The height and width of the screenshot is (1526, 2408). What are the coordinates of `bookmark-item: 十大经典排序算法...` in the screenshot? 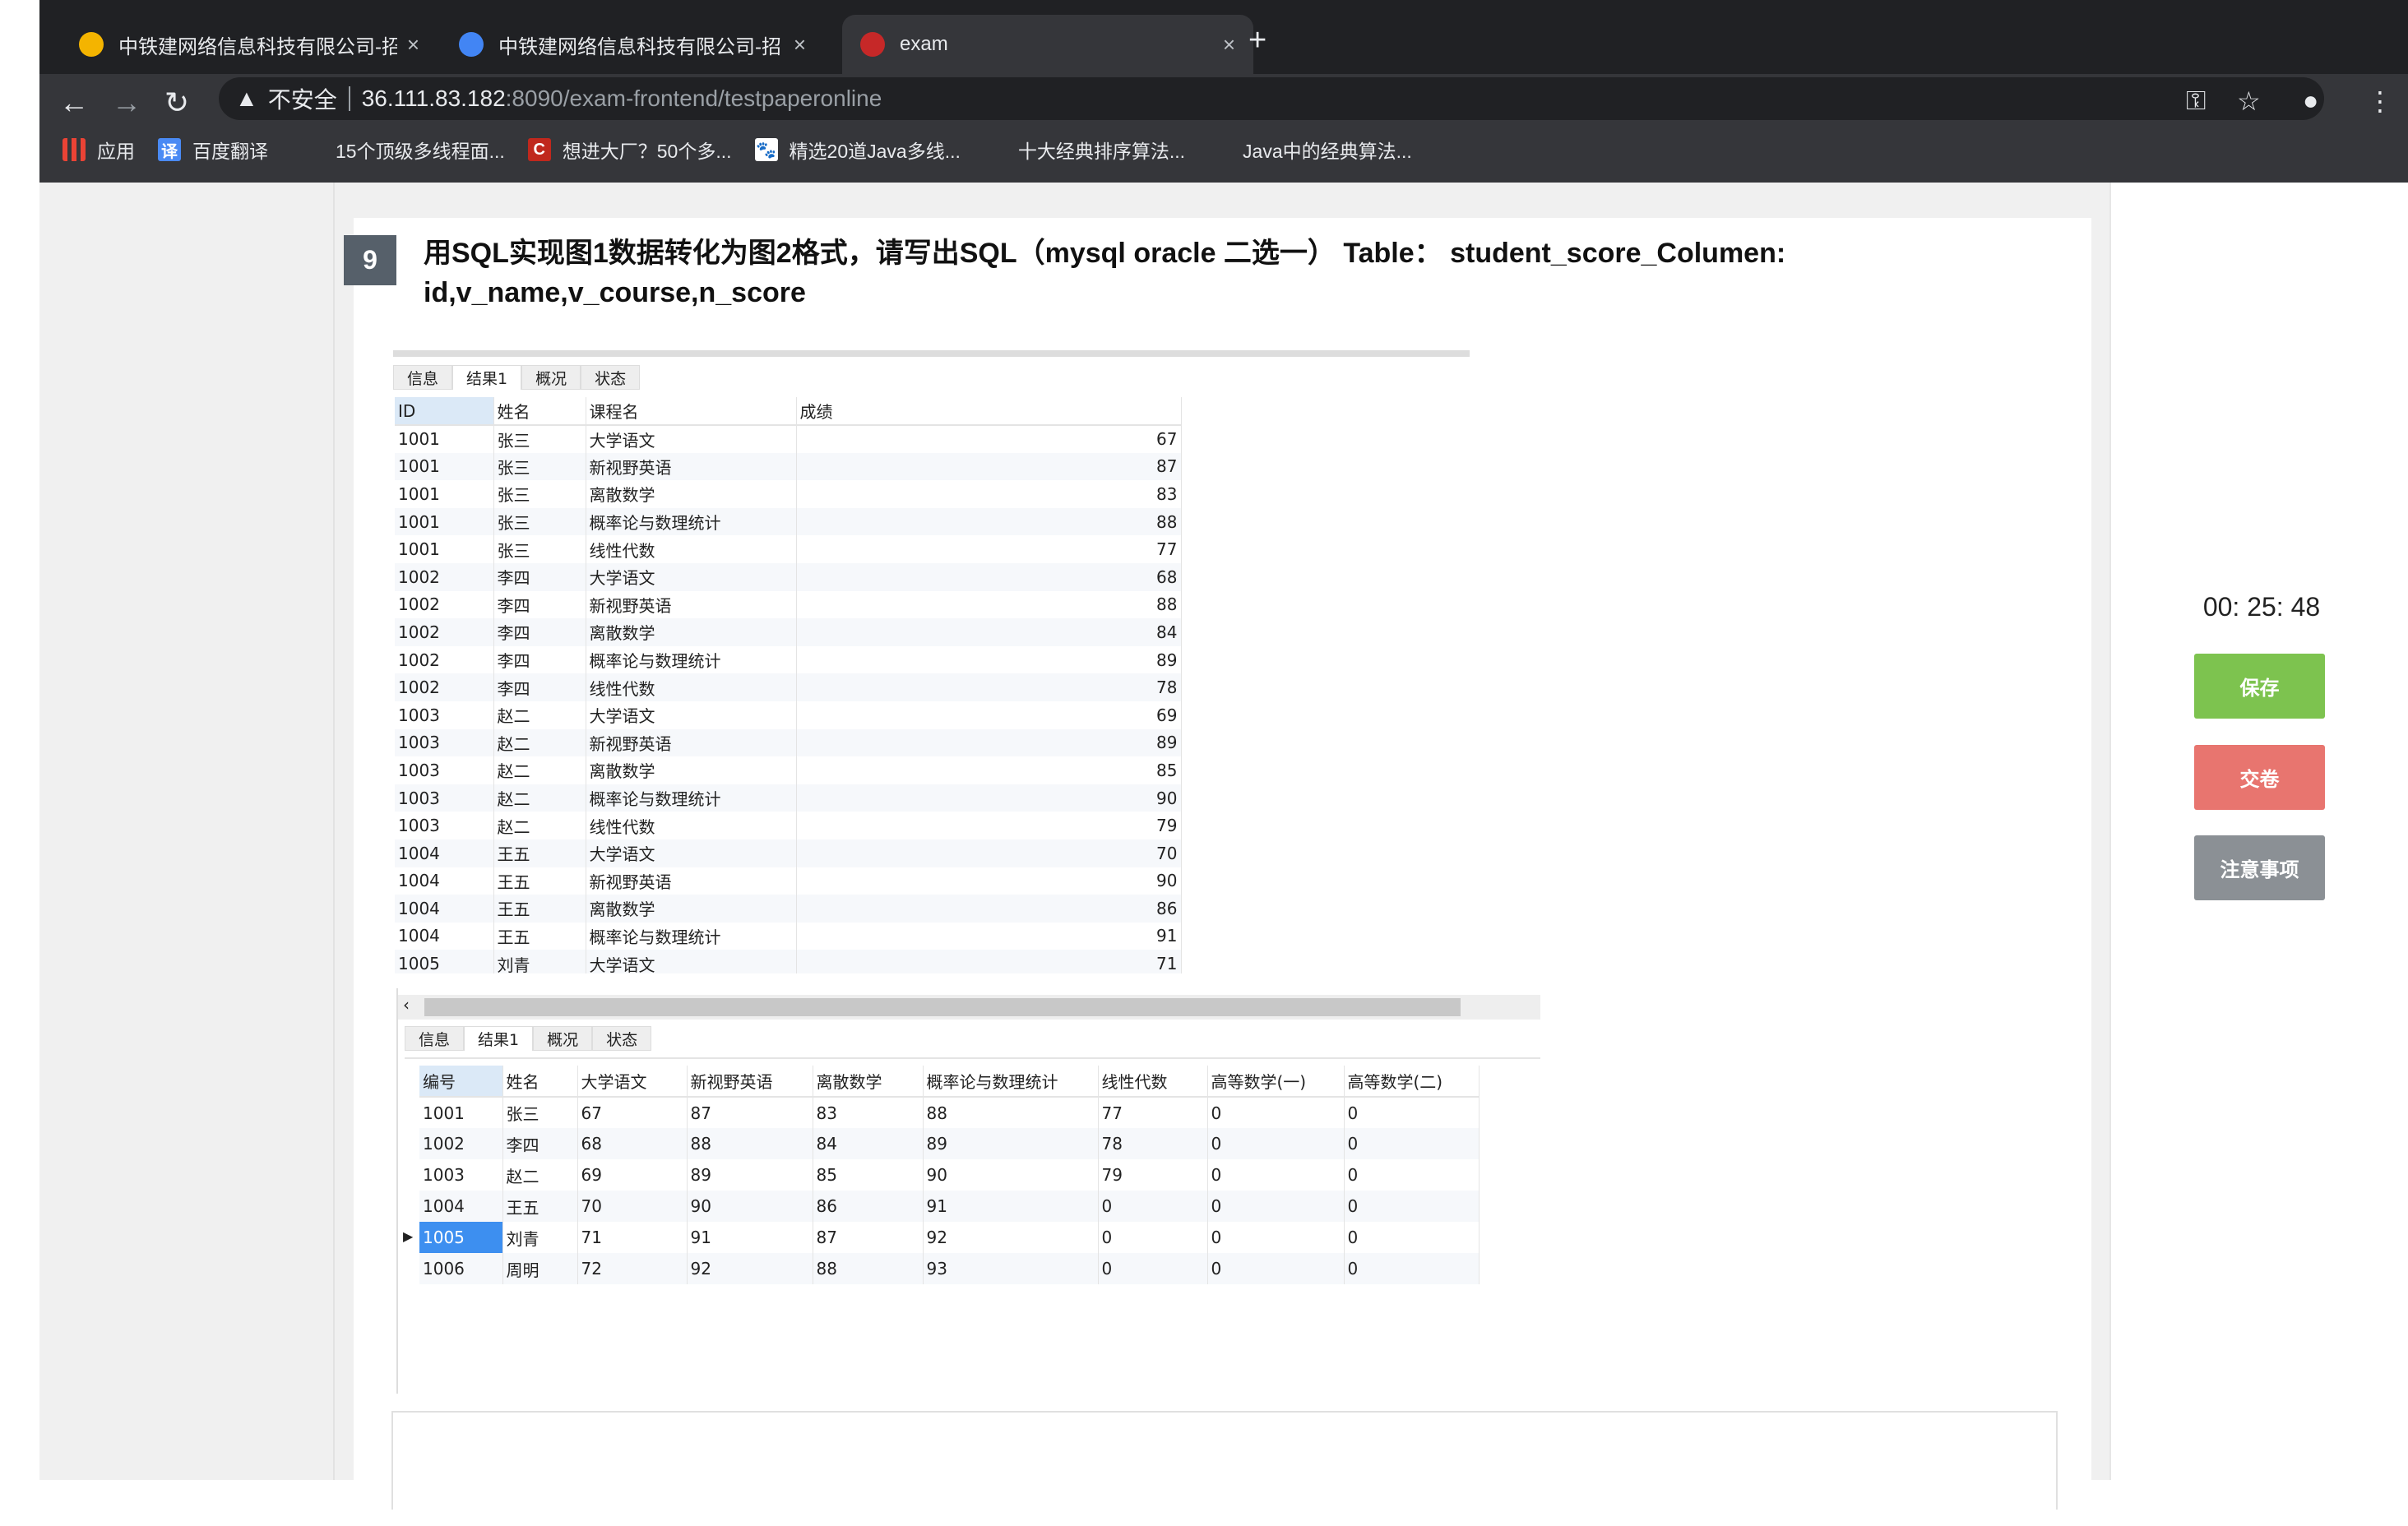 It's located at (1084, 150).